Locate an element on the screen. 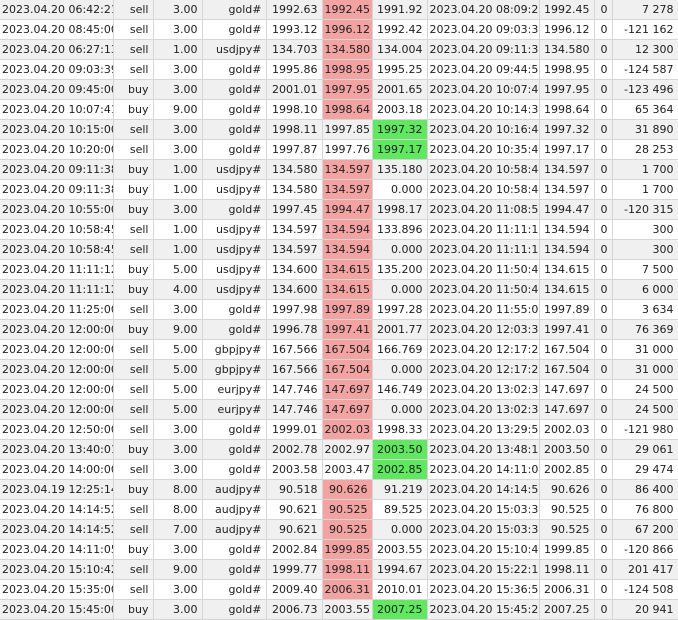  take-profit-cell: 133.896 is located at coordinates (400, 229).